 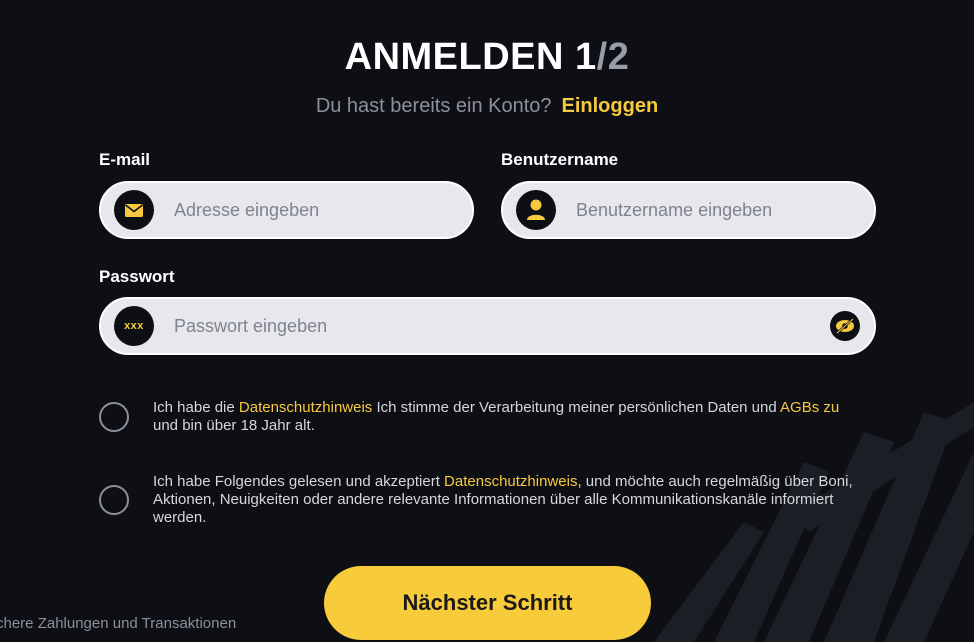 I want to click on password-input, so click(x=501, y=326).